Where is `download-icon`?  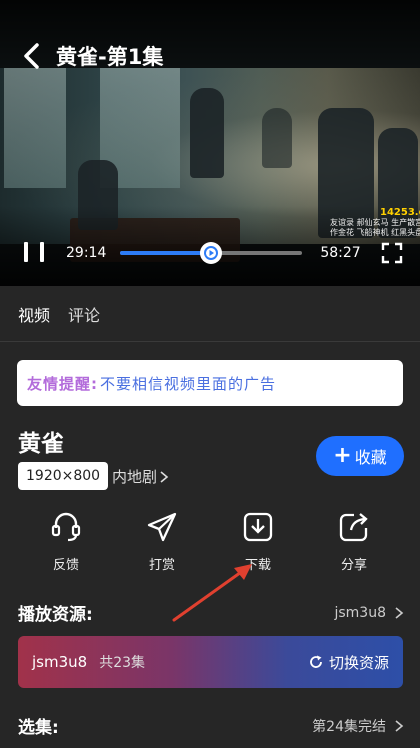 download-icon is located at coordinates (258, 527).